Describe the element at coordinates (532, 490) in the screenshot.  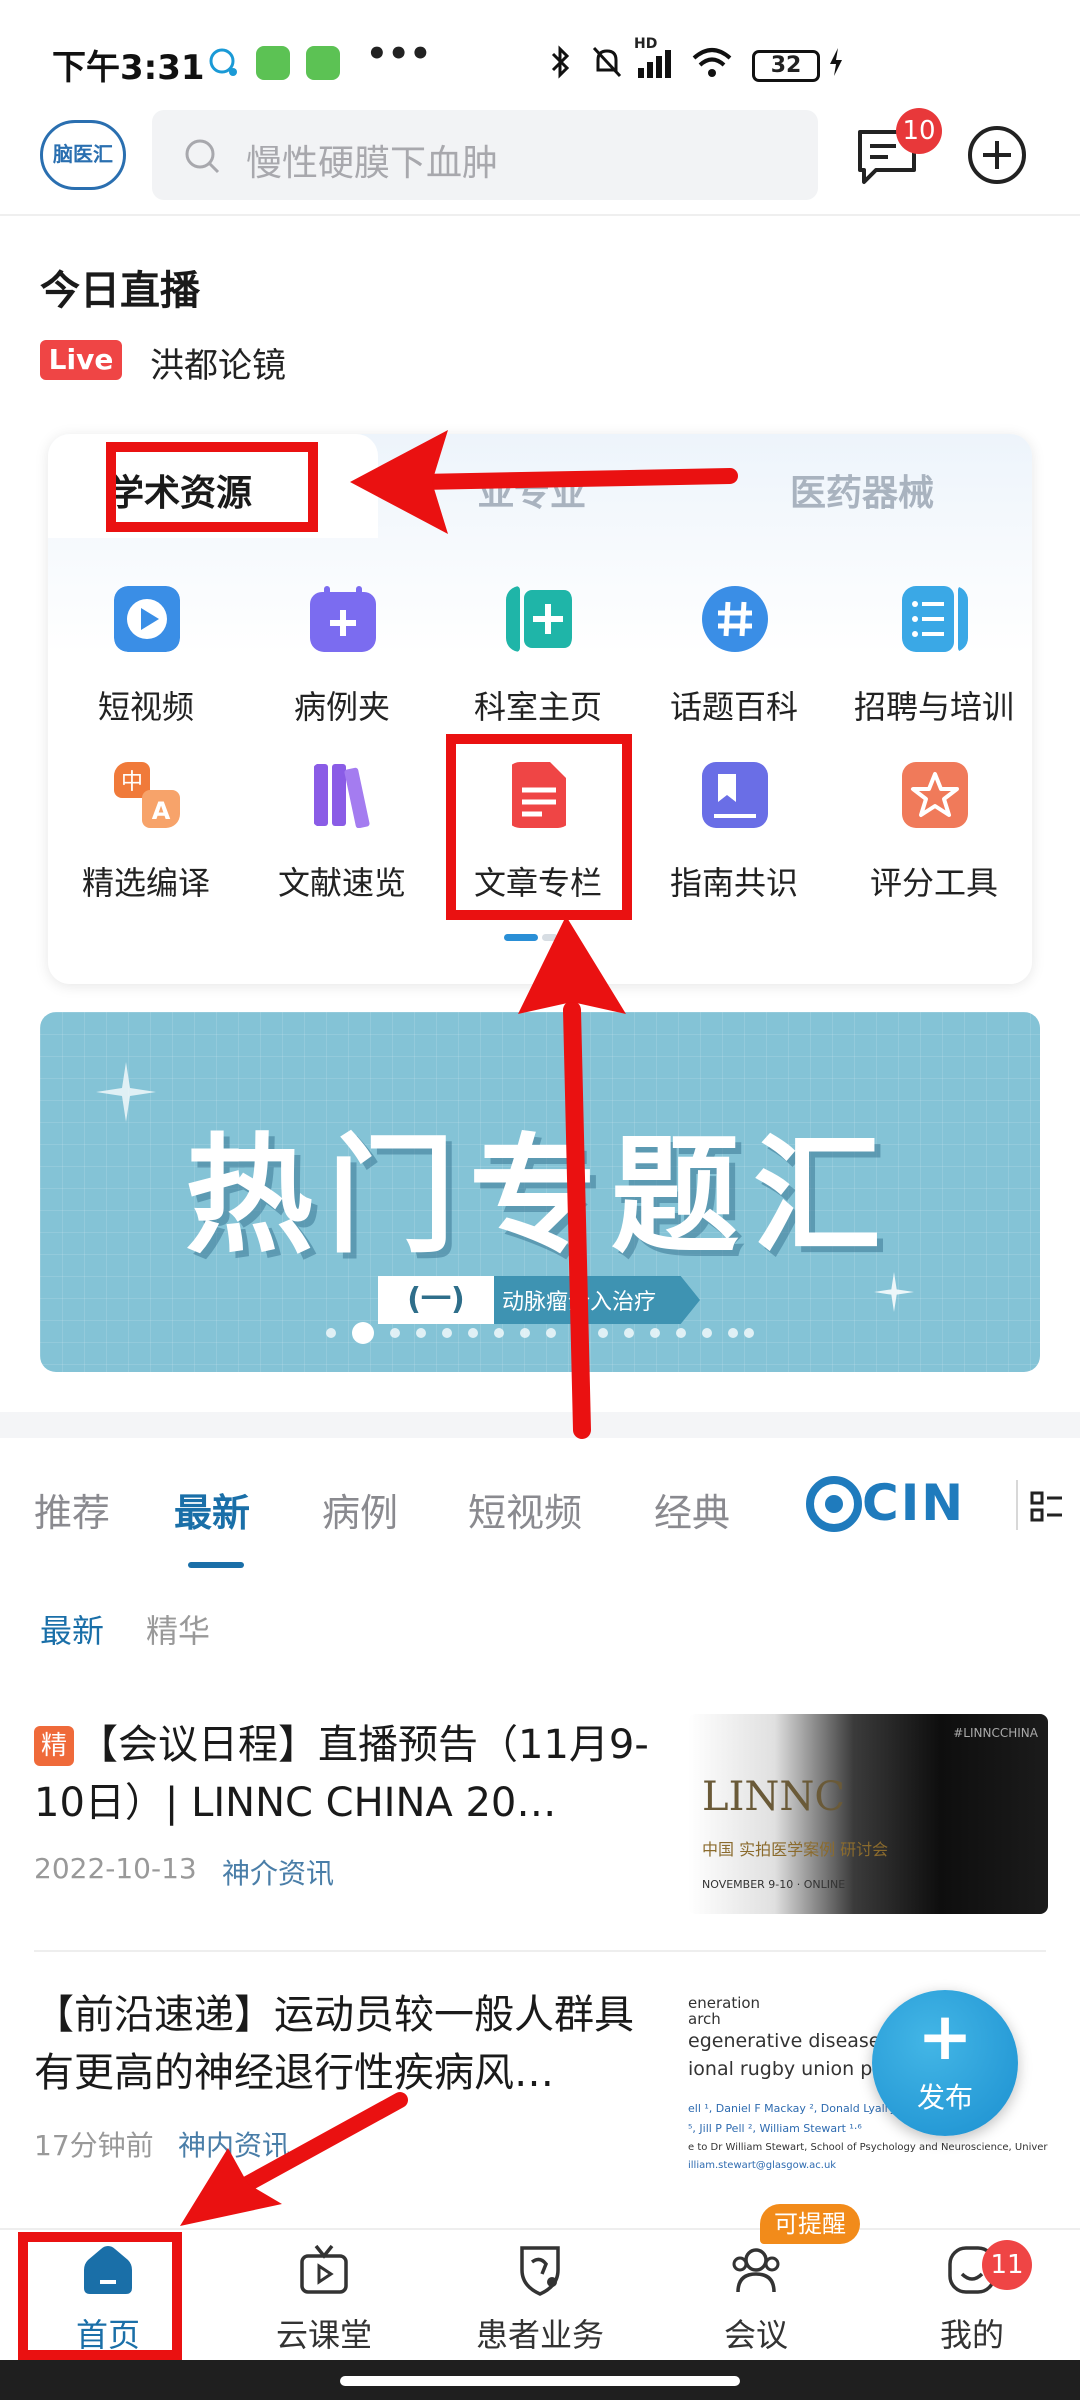
I see `tab-subspecialty: 亚专业` at that location.